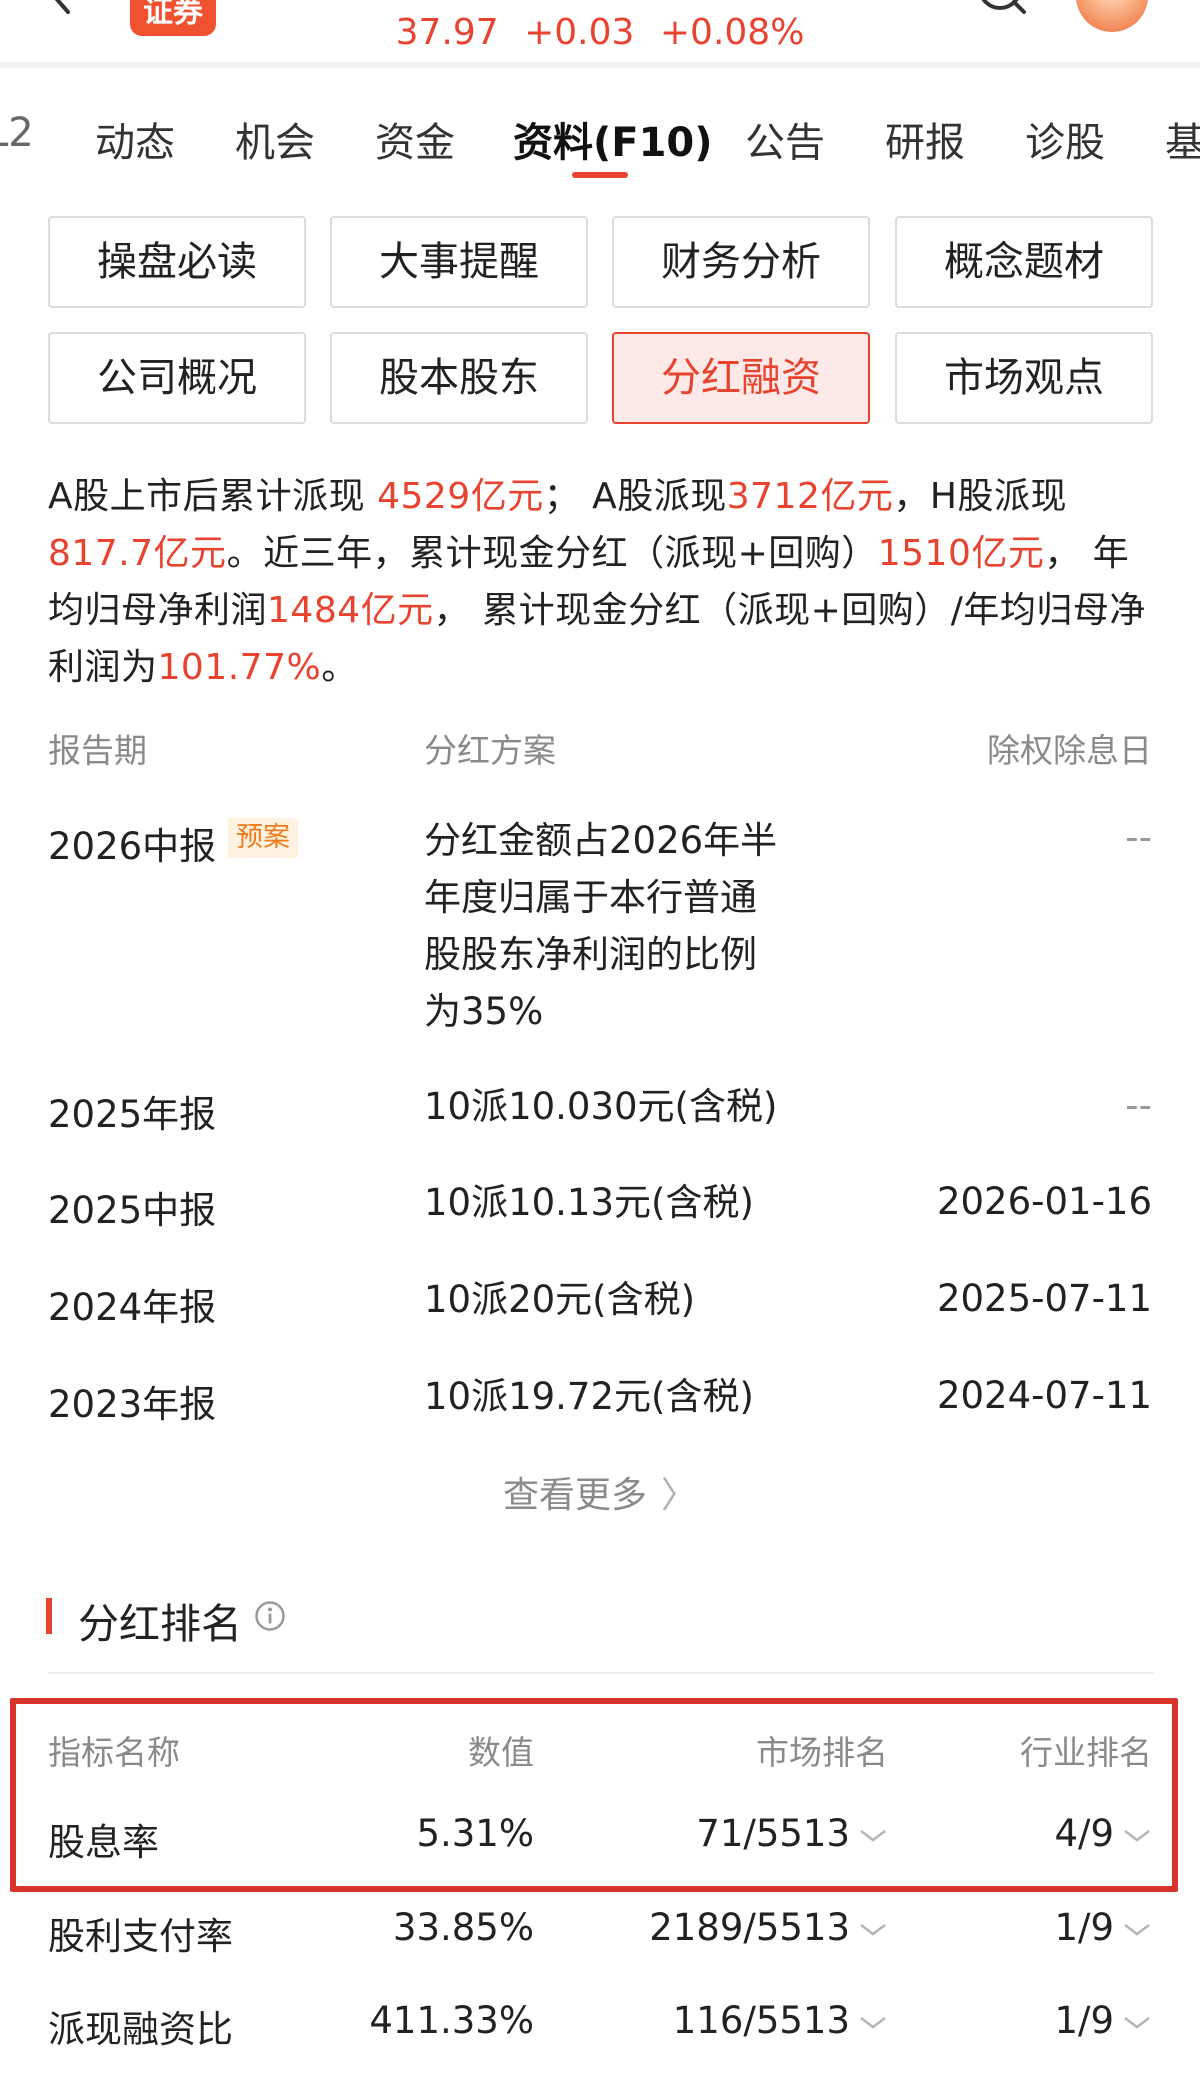 This screenshot has height=2090, width=1200. I want to click on summary-value: 3712亿元, so click(810, 496).